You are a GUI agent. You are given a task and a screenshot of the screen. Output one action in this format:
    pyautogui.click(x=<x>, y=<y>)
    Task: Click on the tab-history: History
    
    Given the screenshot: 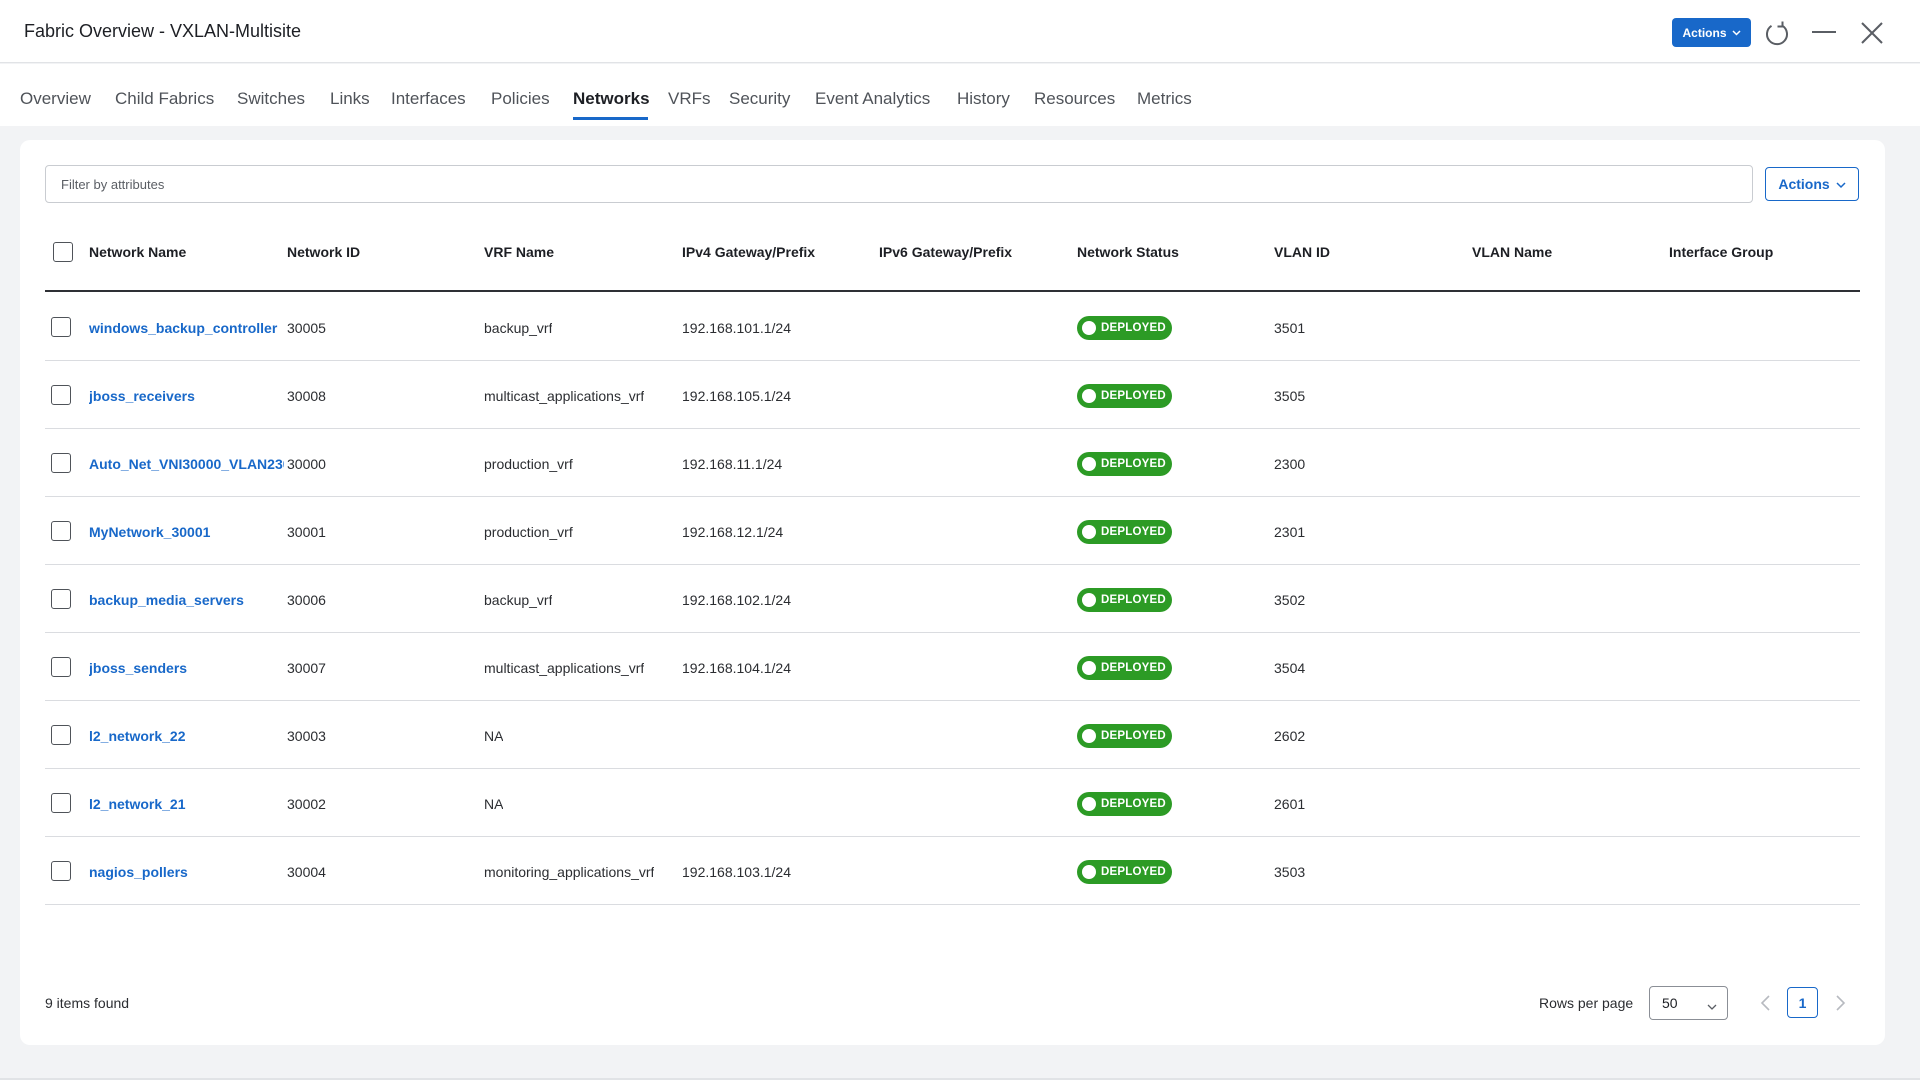 What is the action you would take?
    pyautogui.click(x=983, y=99)
    